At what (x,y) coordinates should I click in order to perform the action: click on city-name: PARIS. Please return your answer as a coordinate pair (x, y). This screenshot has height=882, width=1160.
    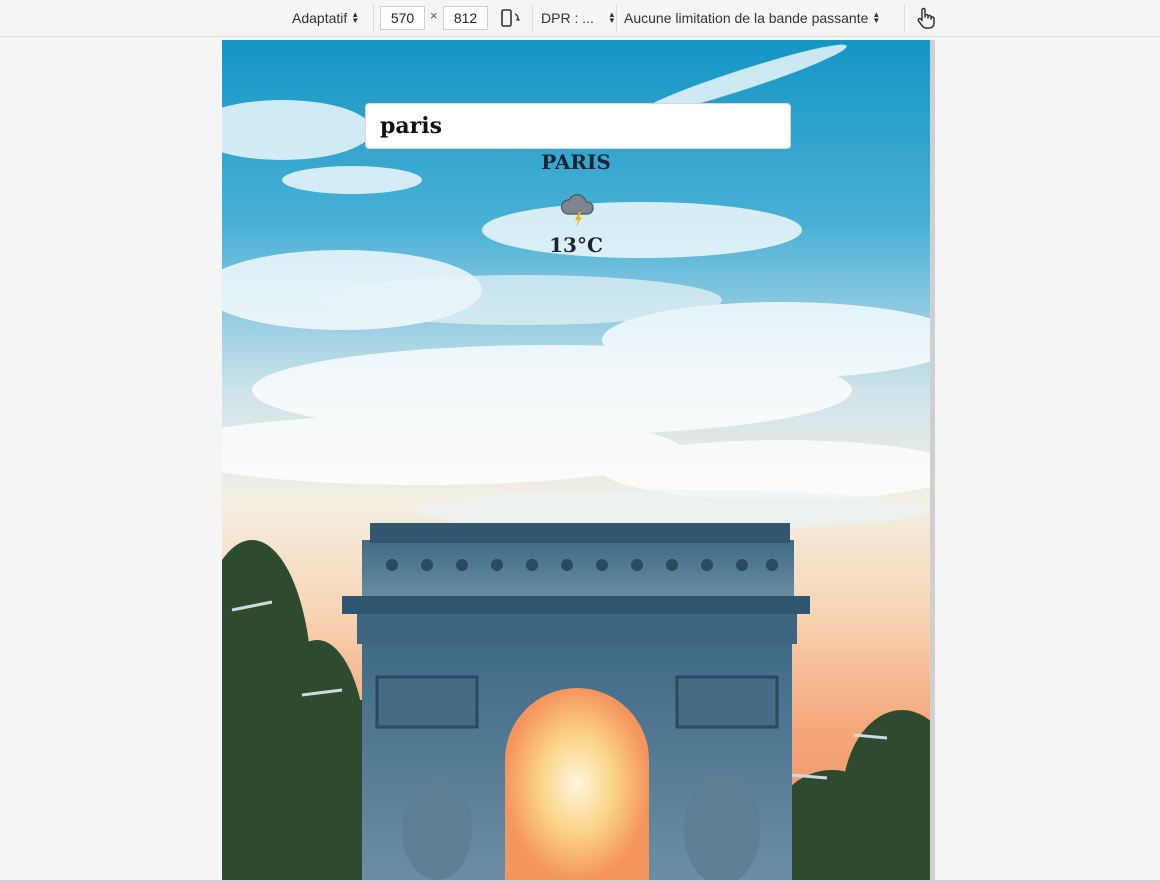
    Looking at the image, I should click on (576, 162).